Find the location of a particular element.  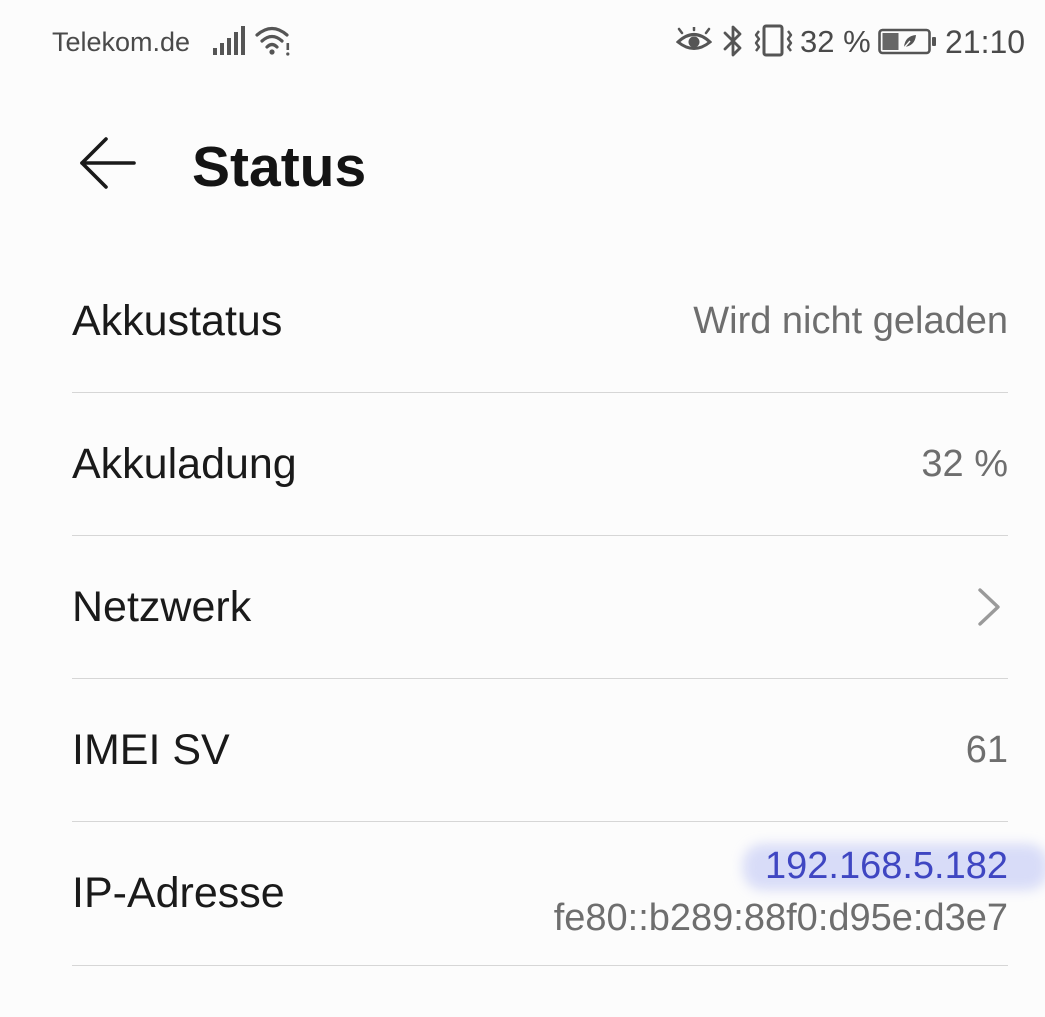

row-label: Akkustatus is located at coordinates (177, 320).